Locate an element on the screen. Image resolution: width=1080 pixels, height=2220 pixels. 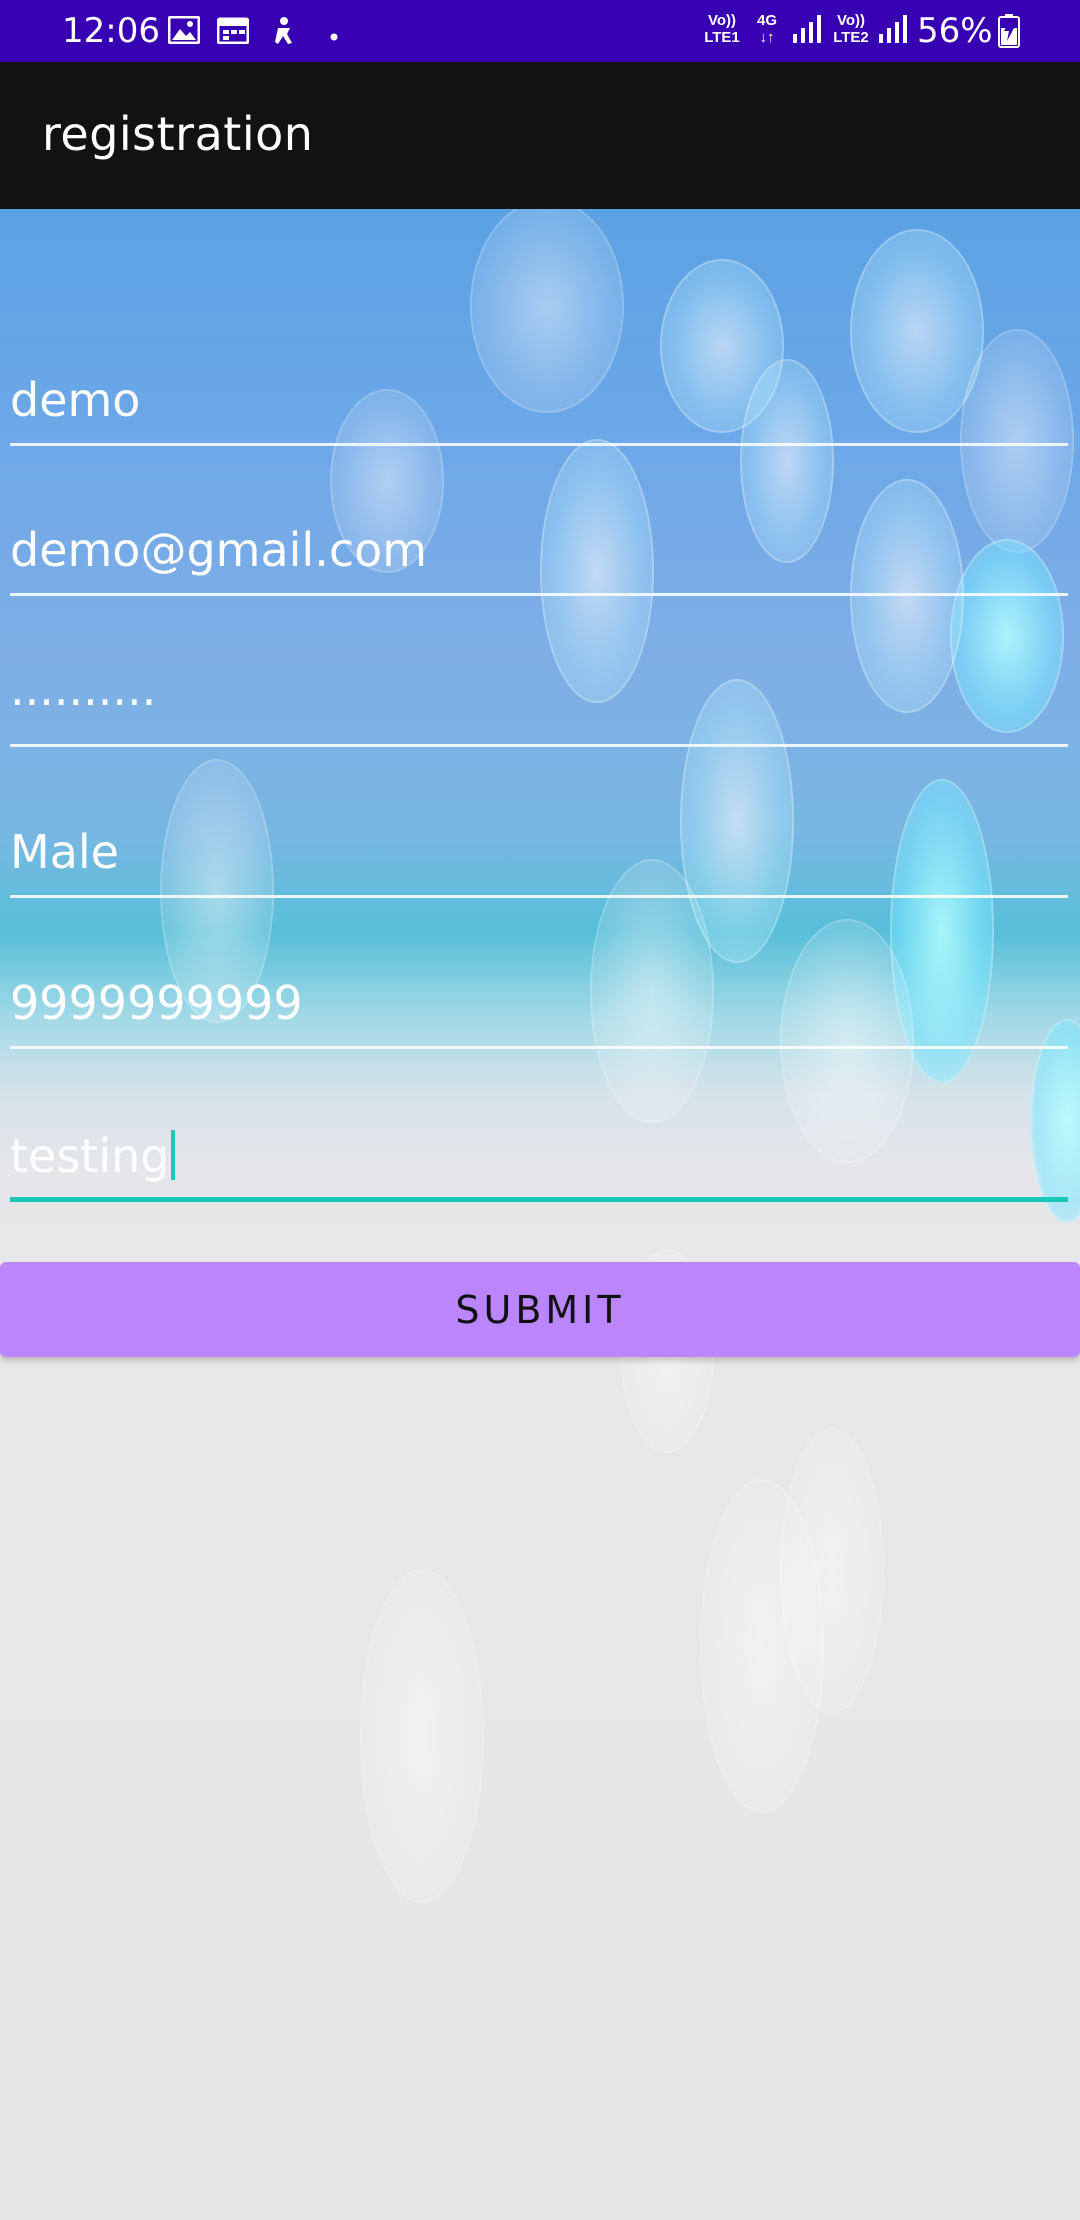
sim2-volte-indicator: Vo)) LTE2 is located at coordinates (851, 29).